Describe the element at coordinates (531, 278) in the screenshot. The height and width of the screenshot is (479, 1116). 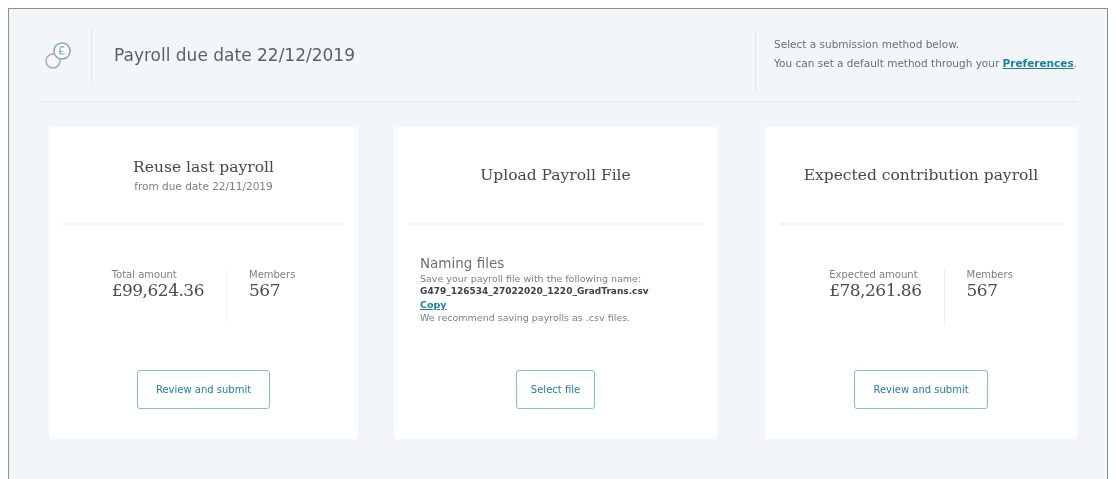
I see `instruction-text: Save your payroll file with the following name:` at that location.